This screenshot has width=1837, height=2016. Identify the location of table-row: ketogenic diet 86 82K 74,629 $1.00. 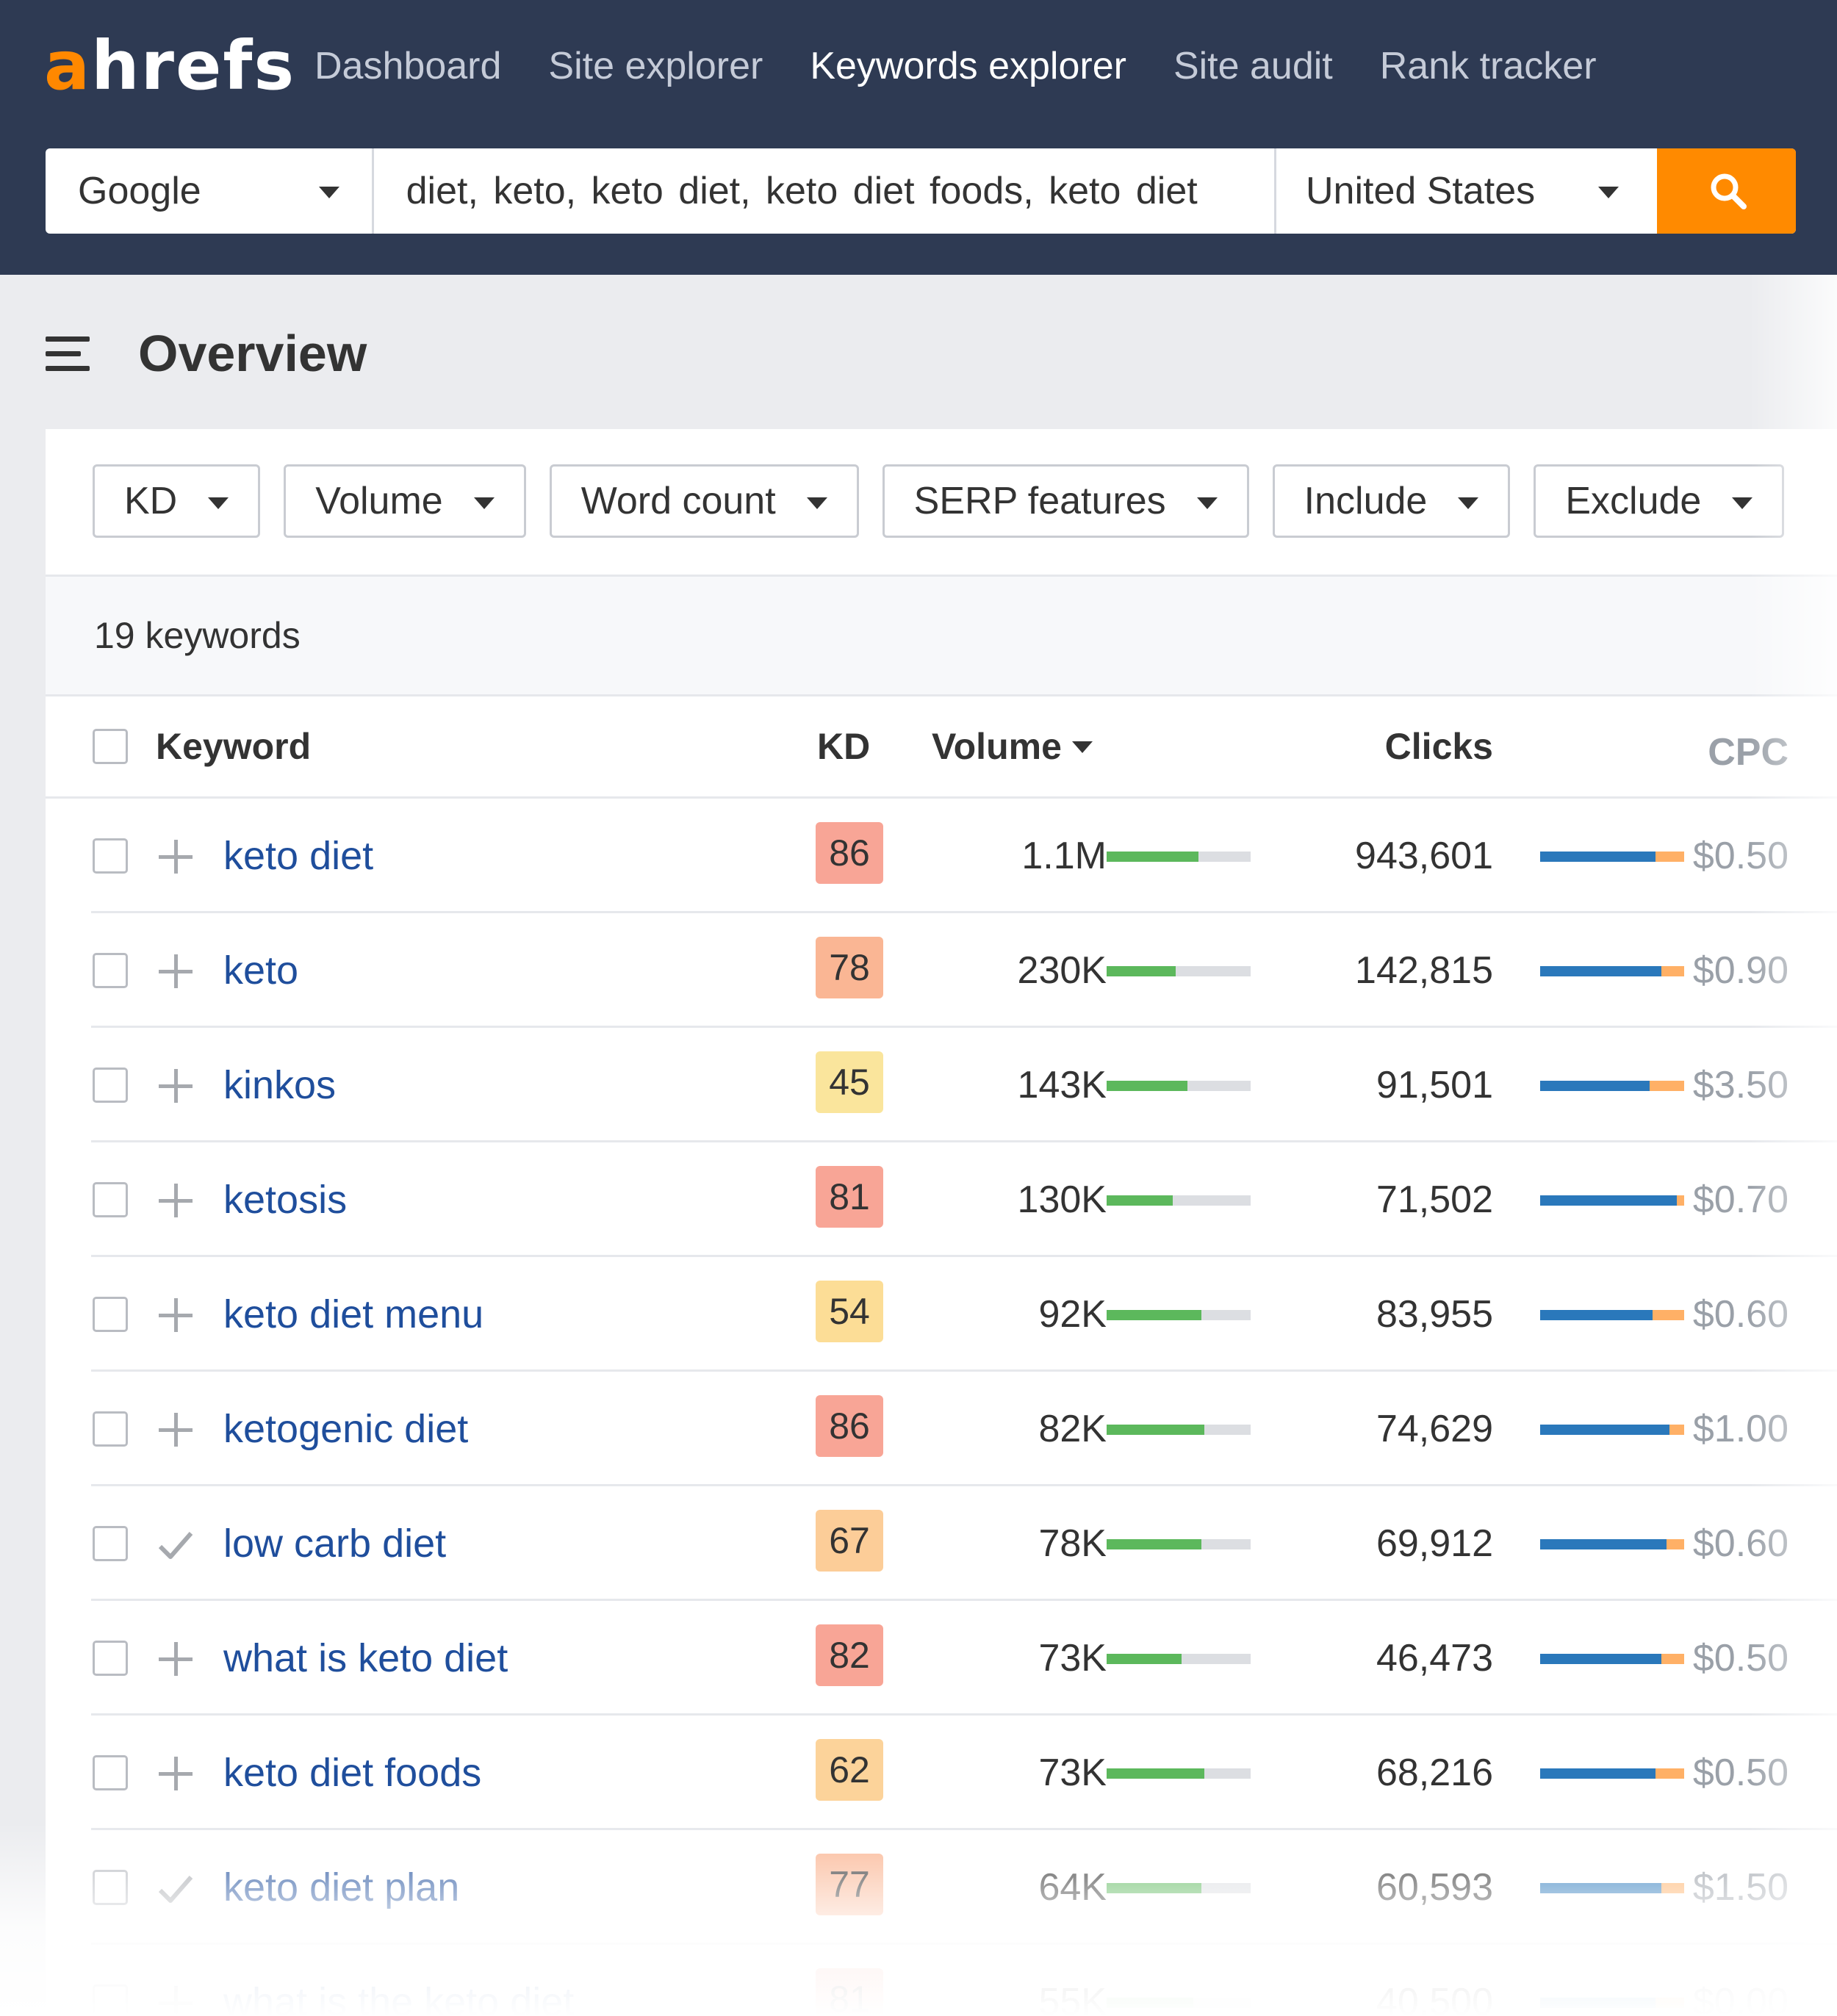
(941, 1429).